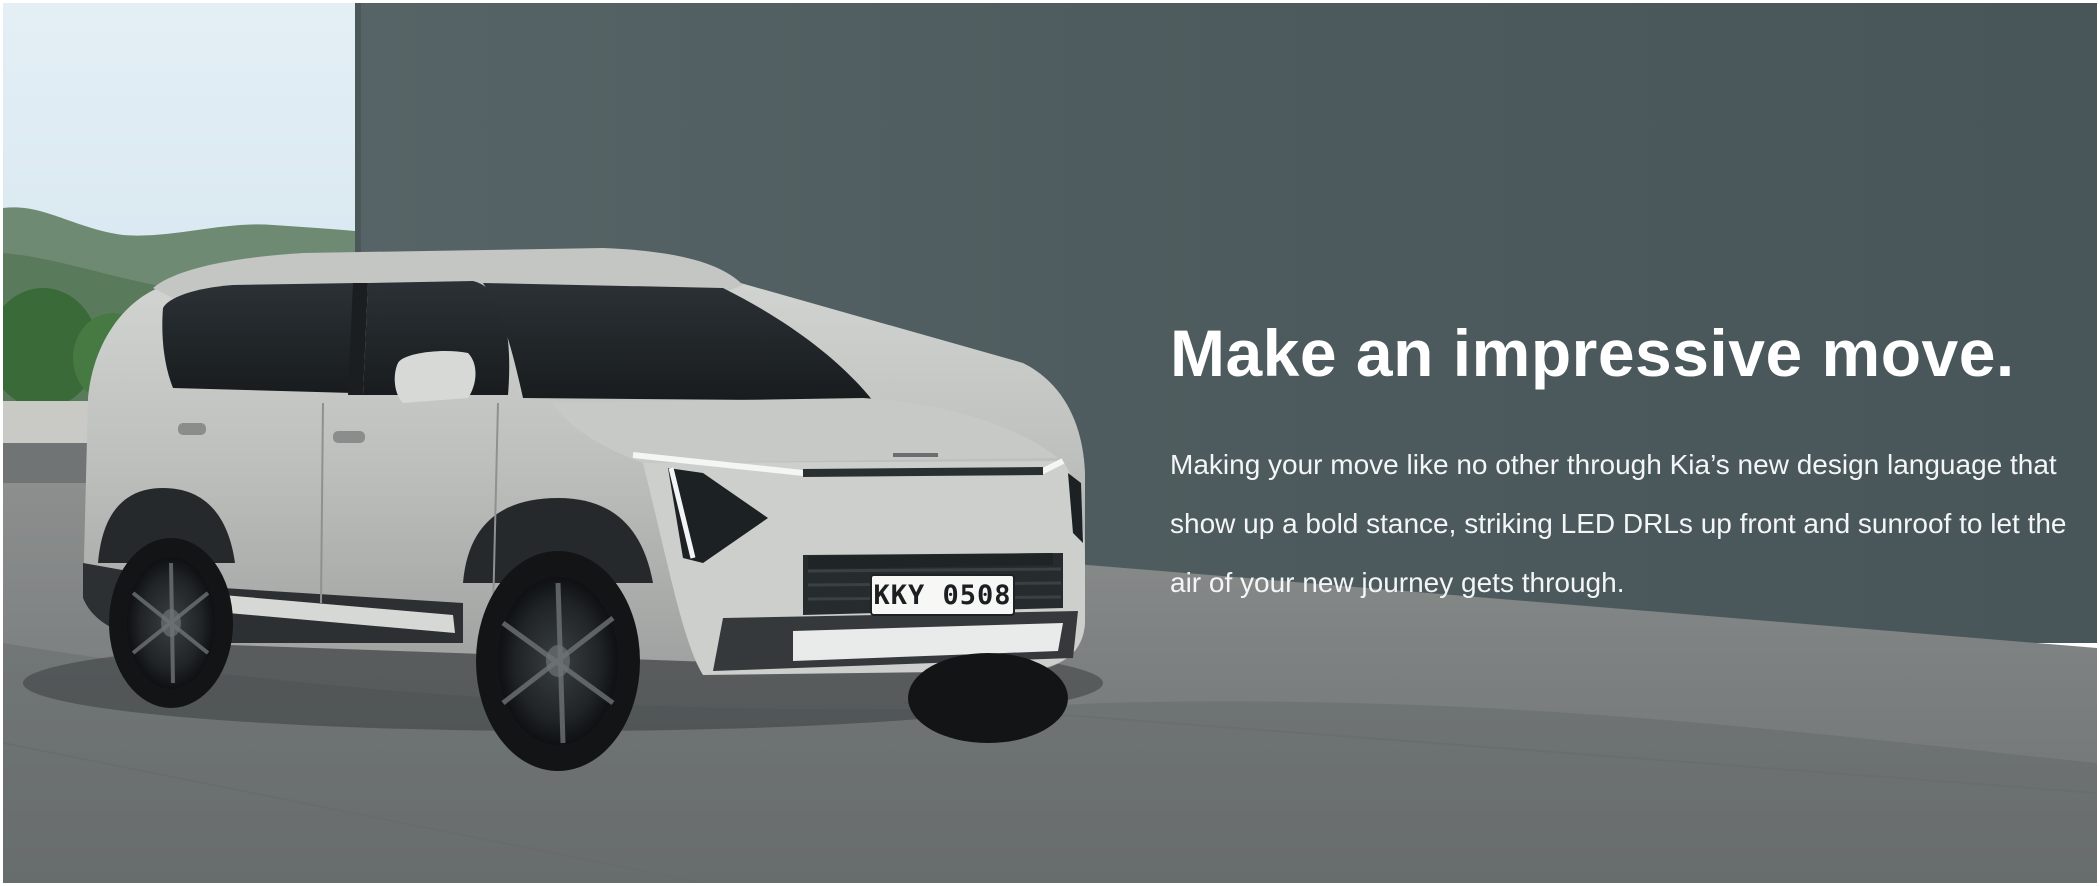 The width and height of the screenshot is (2100, 886). I want to click on hero-headline: Make an impressive move., so click(1592, 353).